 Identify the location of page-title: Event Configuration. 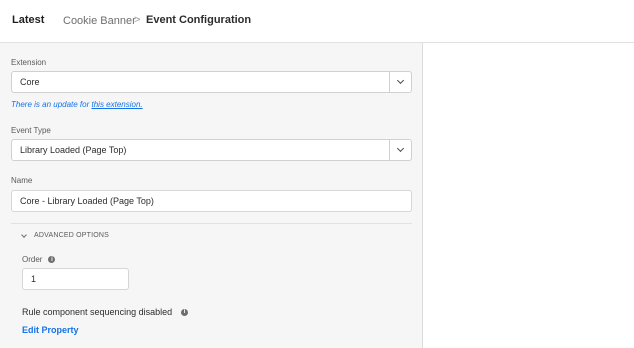
(199, 20).